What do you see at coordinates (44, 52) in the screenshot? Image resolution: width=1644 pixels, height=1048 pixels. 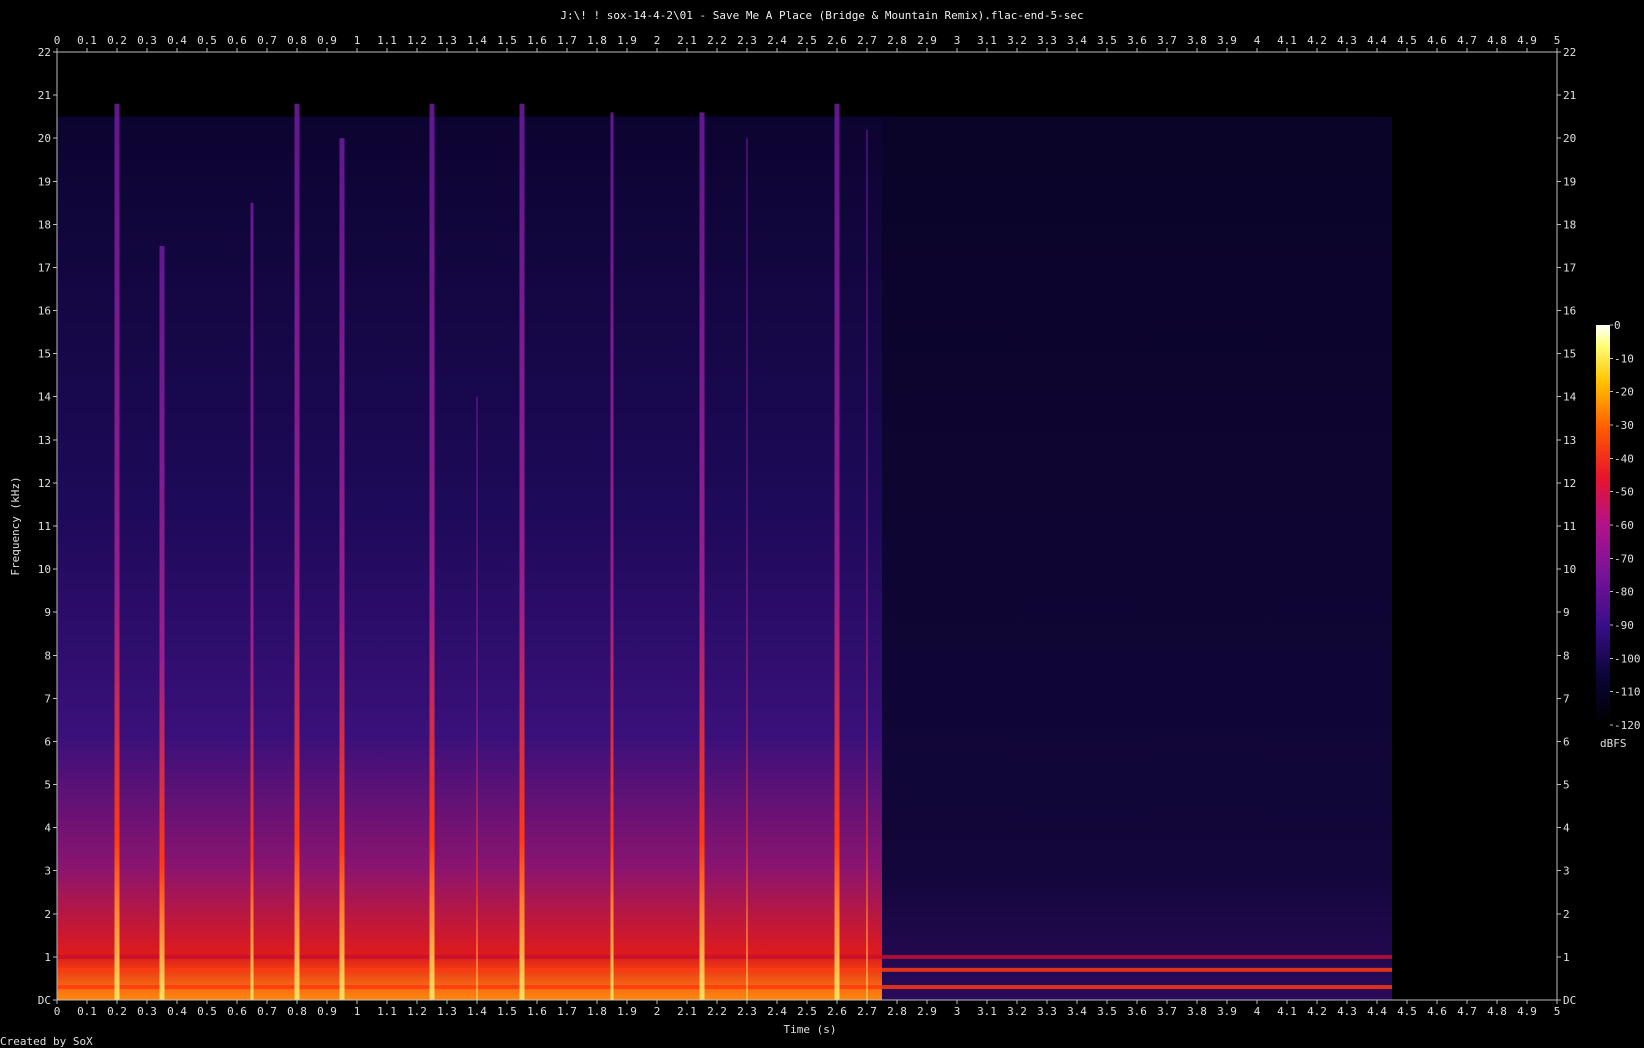 I see `y-tick-label: 22` at bounding box center [44, 52].